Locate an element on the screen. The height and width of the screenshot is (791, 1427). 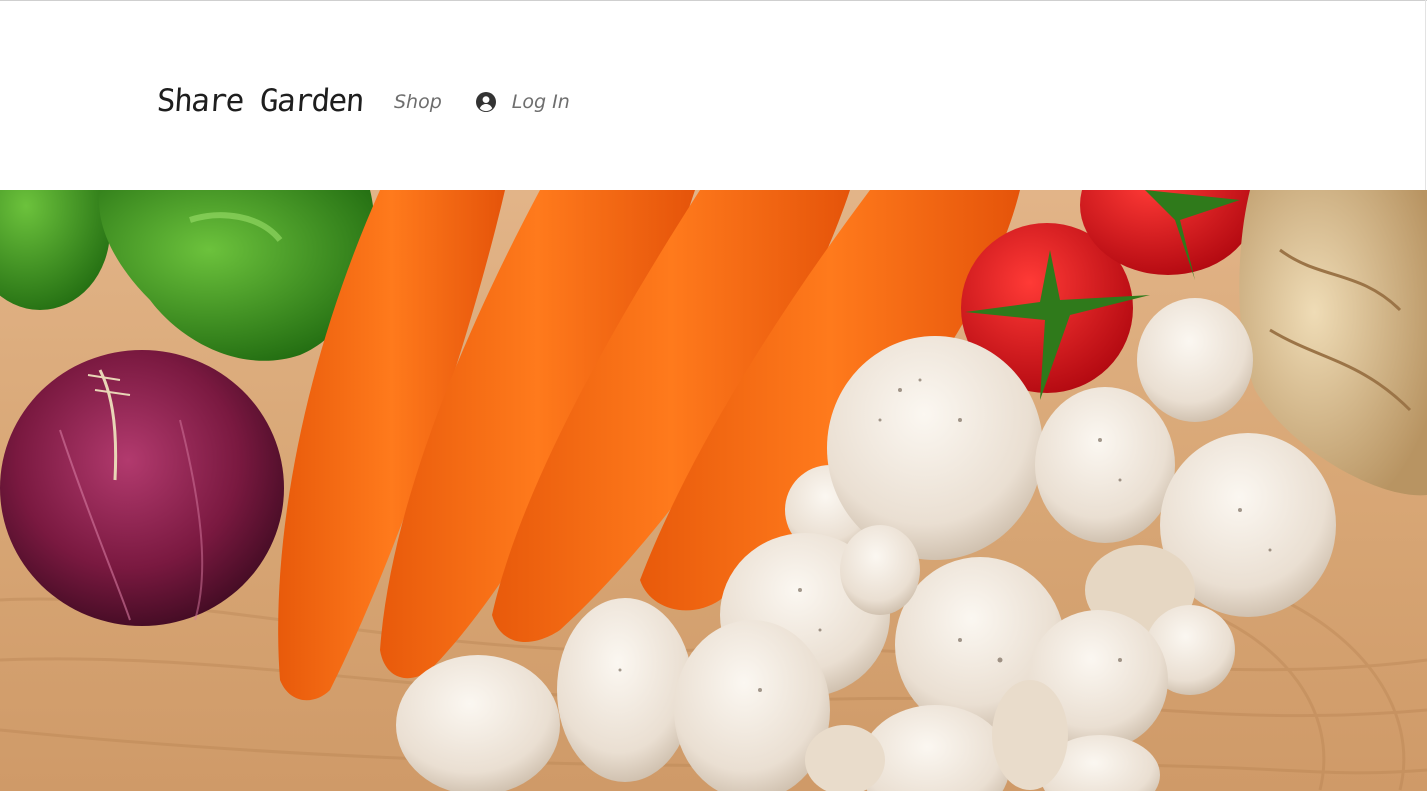
green-pepper is located at coordinates (187, 275).